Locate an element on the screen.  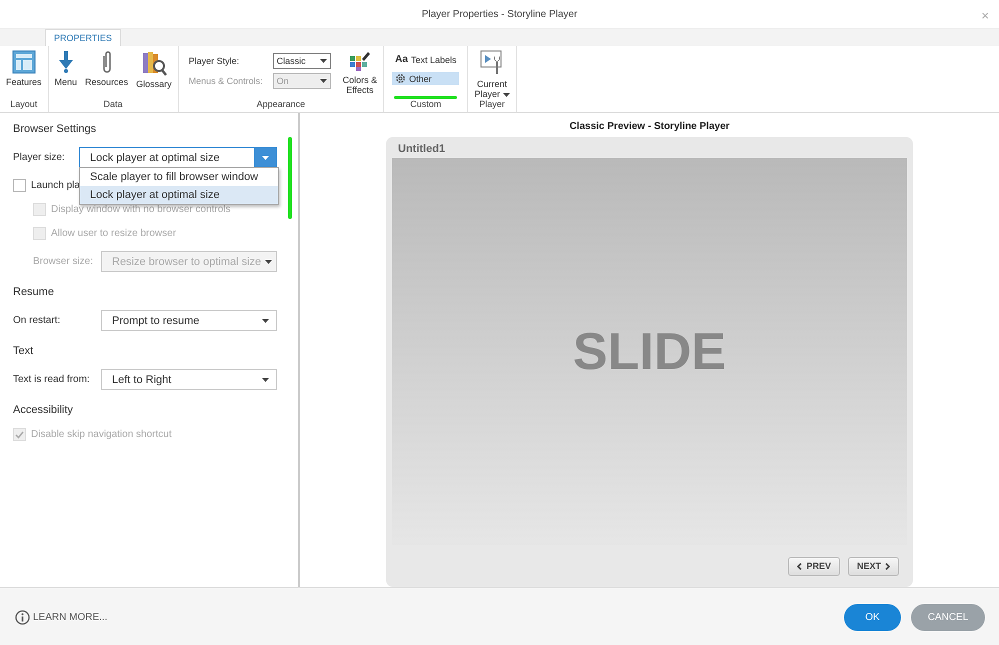
dropdown: Lock player at optimal size is located at coordinates (178, 157).